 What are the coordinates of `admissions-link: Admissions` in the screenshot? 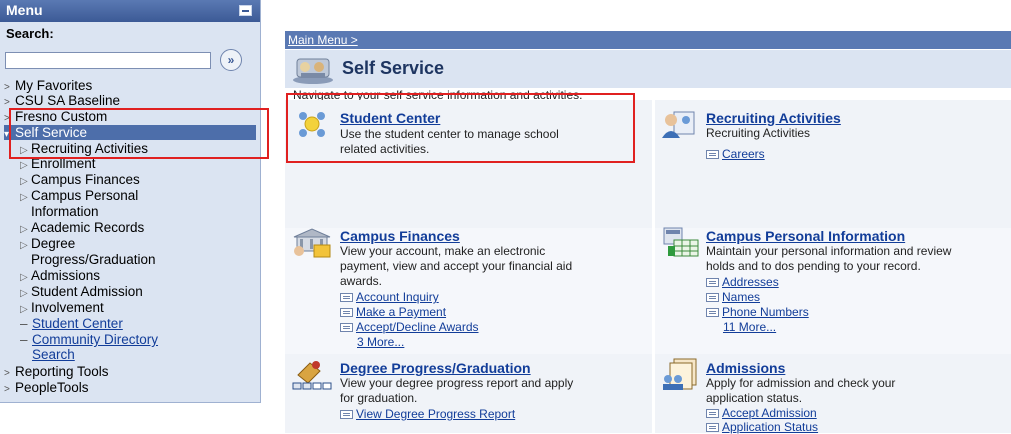 It's located at (745, 368).